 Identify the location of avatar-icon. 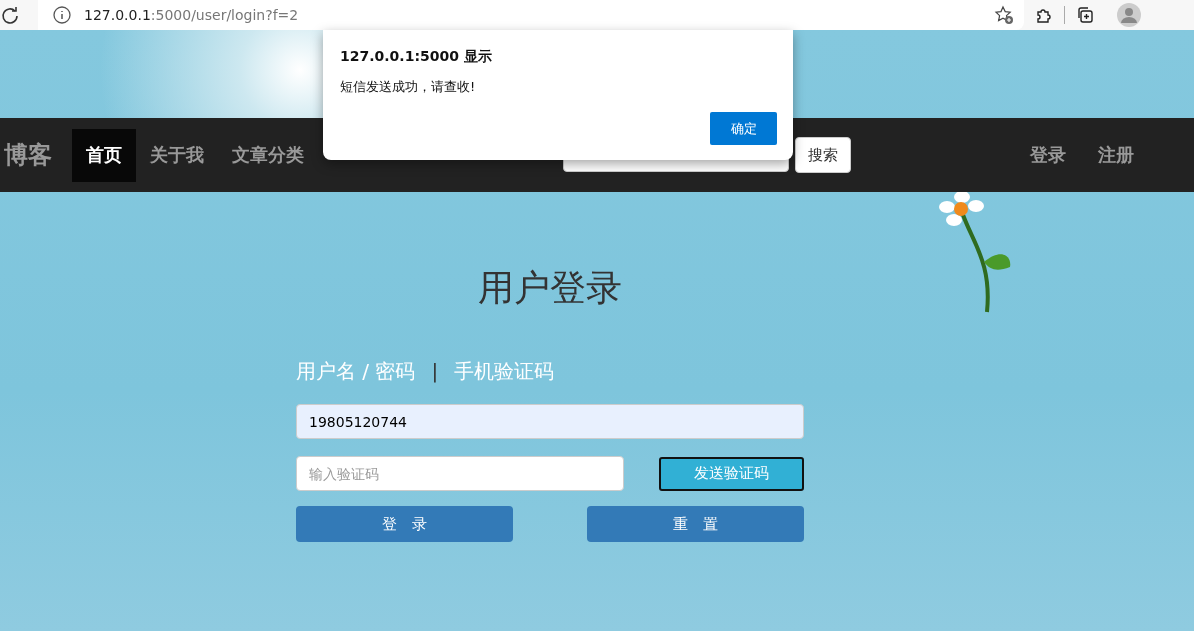
(1129, 15).